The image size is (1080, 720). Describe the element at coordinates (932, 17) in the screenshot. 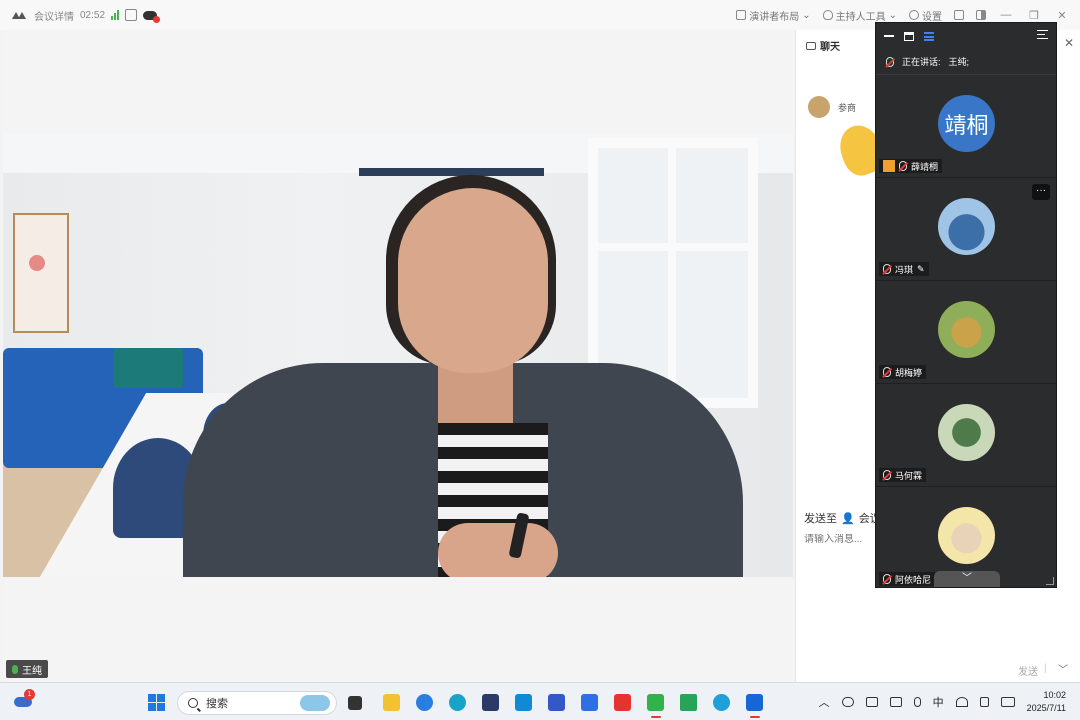

I see `settings-label: 设置` at that location.